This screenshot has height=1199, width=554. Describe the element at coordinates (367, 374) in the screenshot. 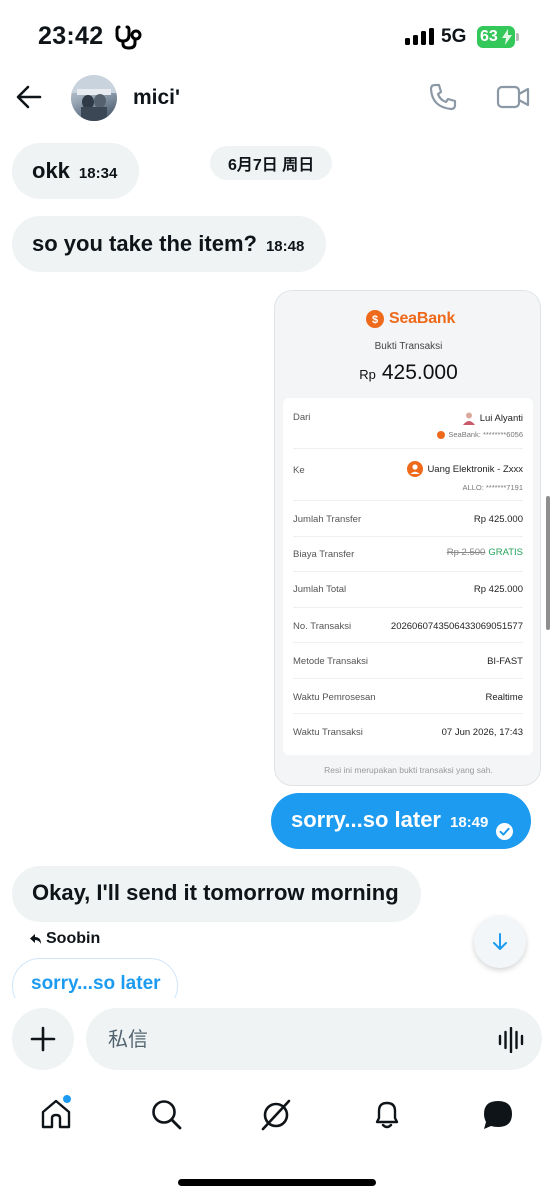

I see `receipt-currency: Rp` at that location.